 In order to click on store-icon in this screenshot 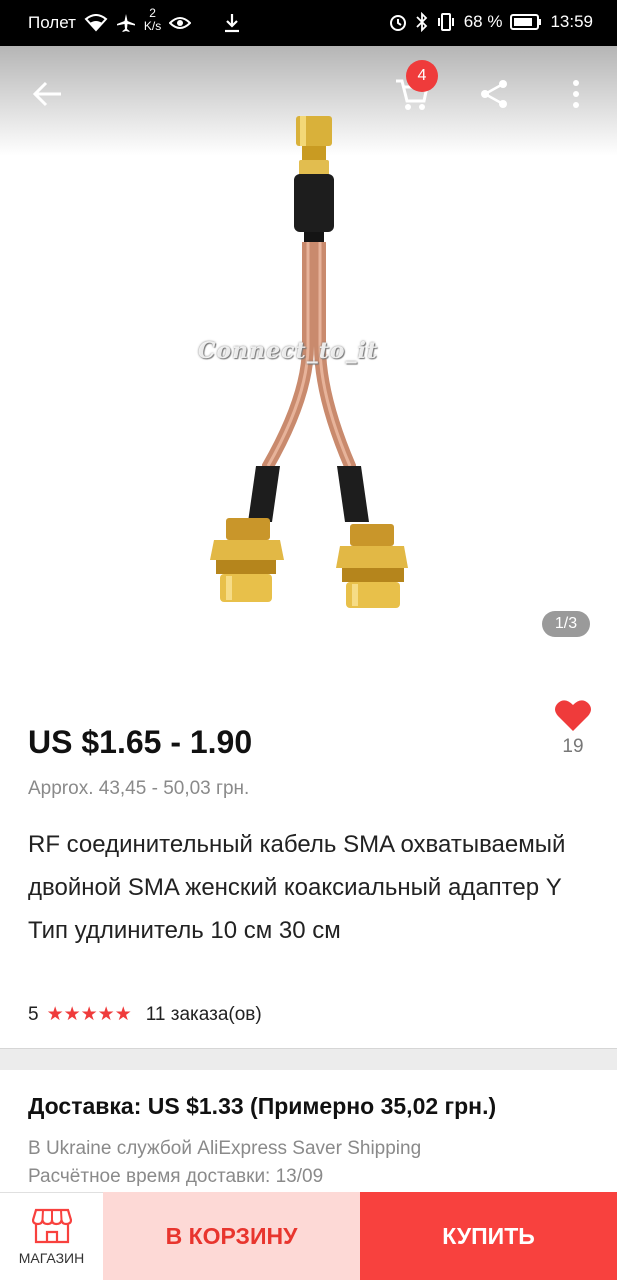, I will do `click(51, 1225)`.